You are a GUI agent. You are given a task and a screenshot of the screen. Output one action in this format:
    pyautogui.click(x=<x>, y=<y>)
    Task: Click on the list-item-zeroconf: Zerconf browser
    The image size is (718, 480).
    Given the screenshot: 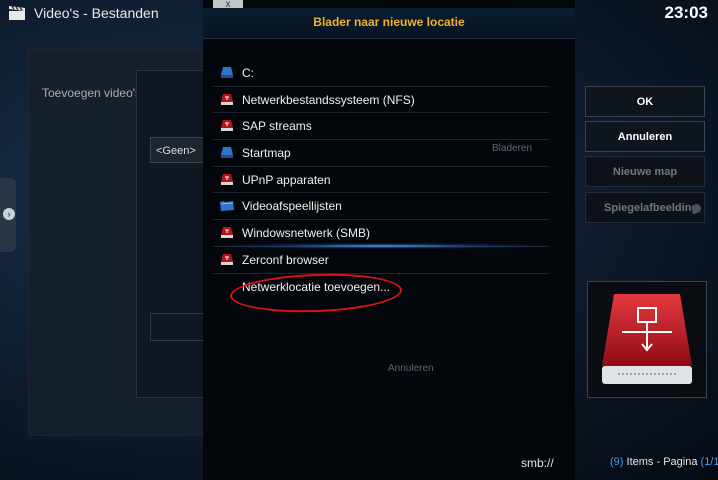 What is the action you would take?
    pyautogui.click(x=381, y=260)
    